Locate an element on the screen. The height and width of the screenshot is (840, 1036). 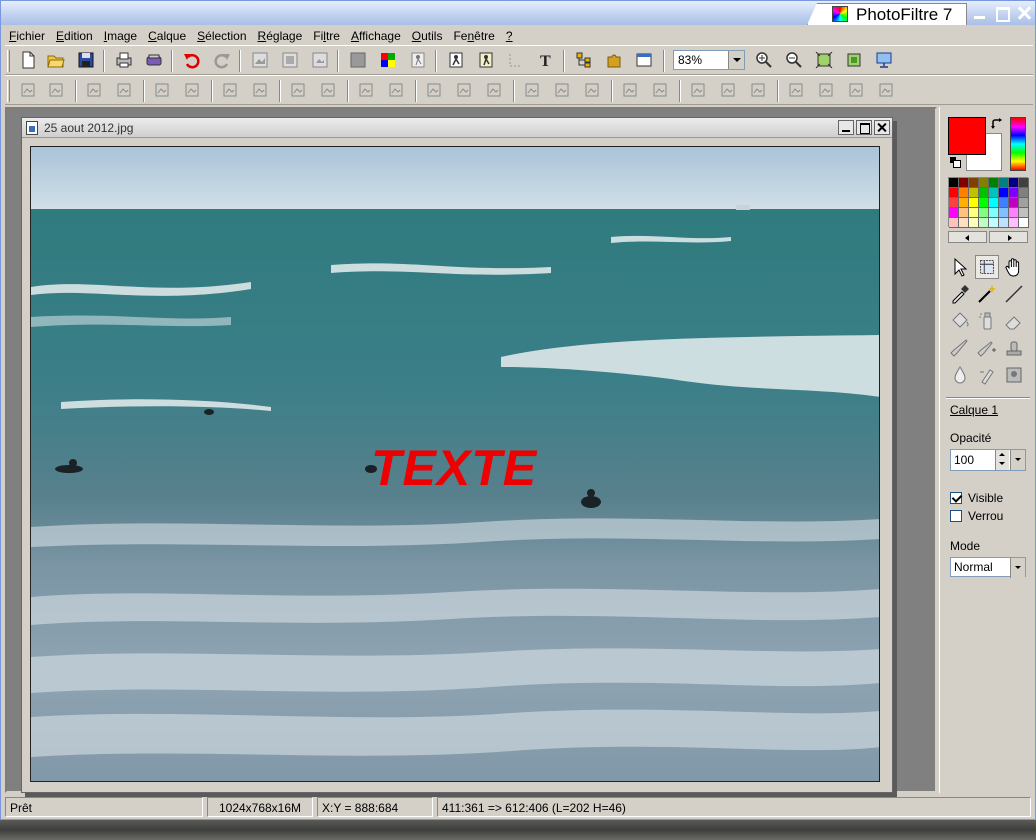
maximize-icon is located at coordinates (1002, 13).